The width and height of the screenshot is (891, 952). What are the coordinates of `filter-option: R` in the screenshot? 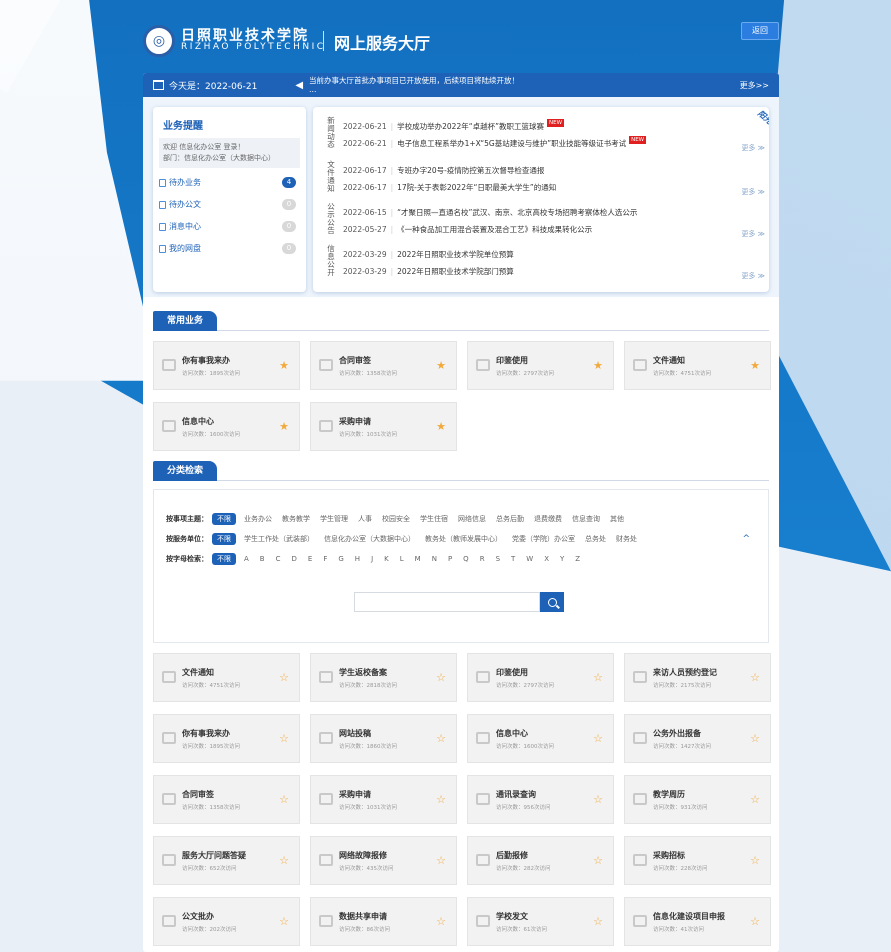 It's located at (482, 559).